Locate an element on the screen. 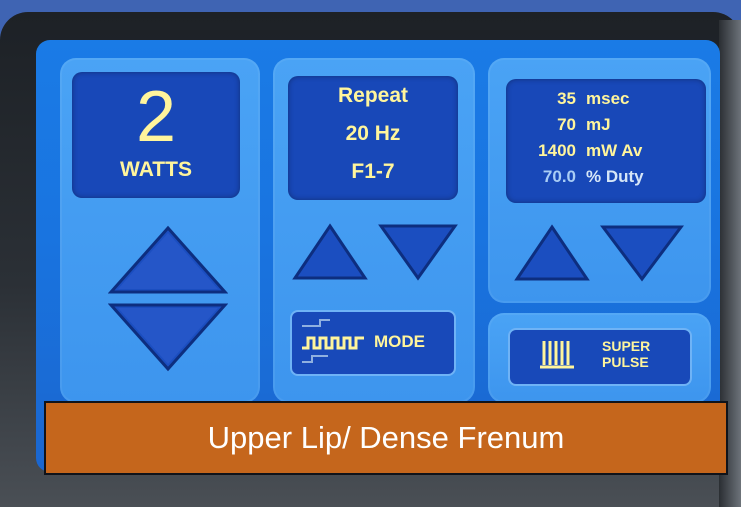 This screenshot has width=741, height=507. mode-label: MODE is located at coordinates (399, 341).